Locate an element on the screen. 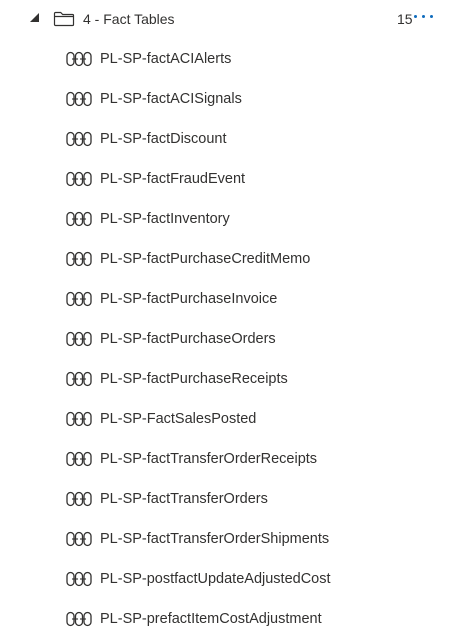 The width and height of the screenshot is (456, 640). expand-caret-icon is located at coordinates (34, 17).